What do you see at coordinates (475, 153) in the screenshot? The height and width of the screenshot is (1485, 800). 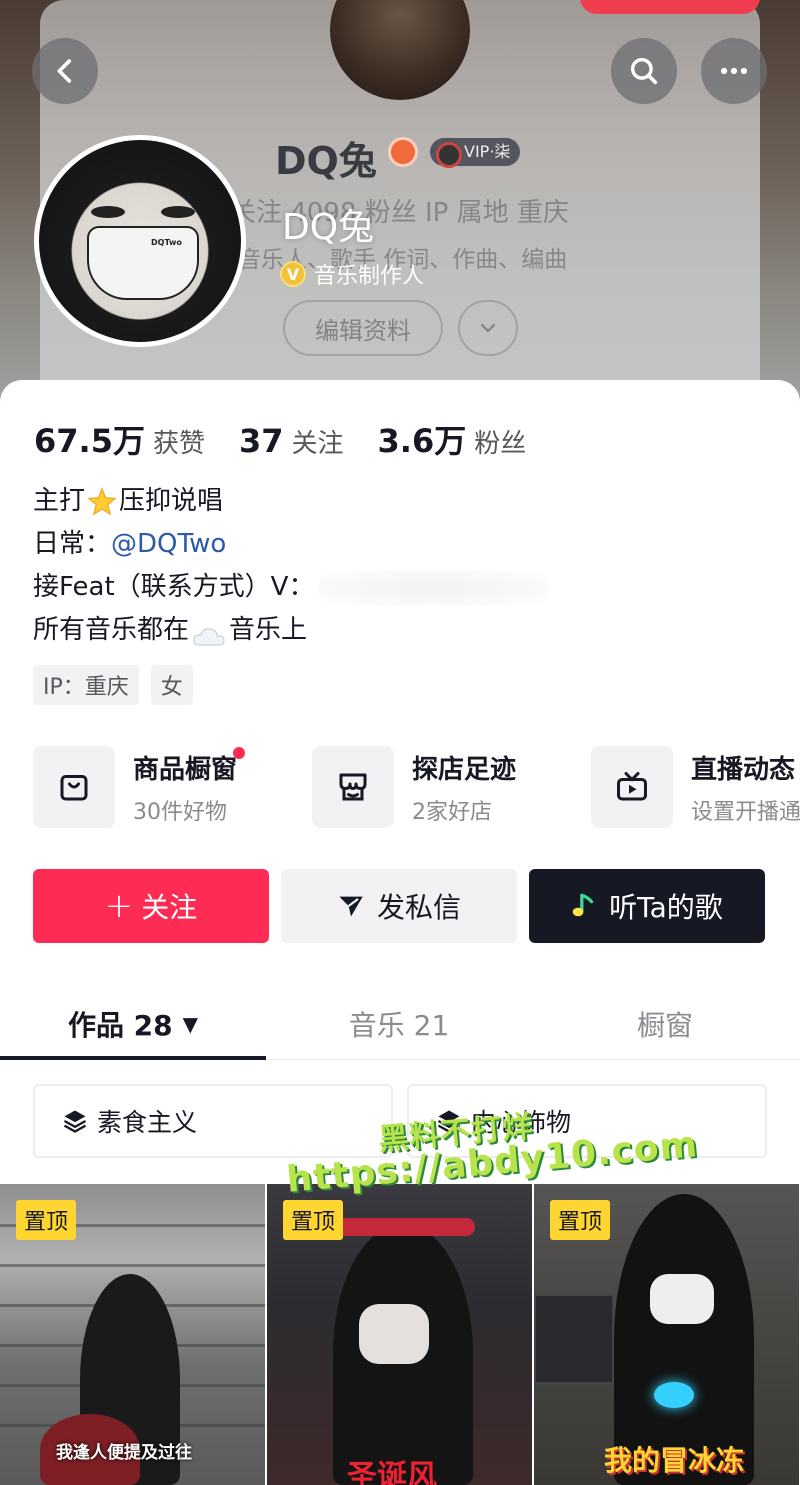 I see `ghost-vip-badge: VIP·柒` at bounding box center [475, 153].